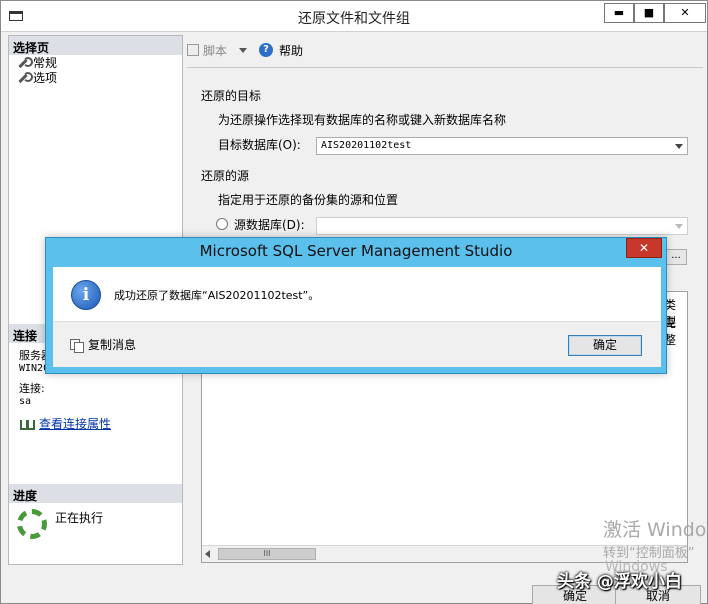 The width and height of the screenshot is (708, 604). I want to click on help-button: 帮助, so click(291, 50).